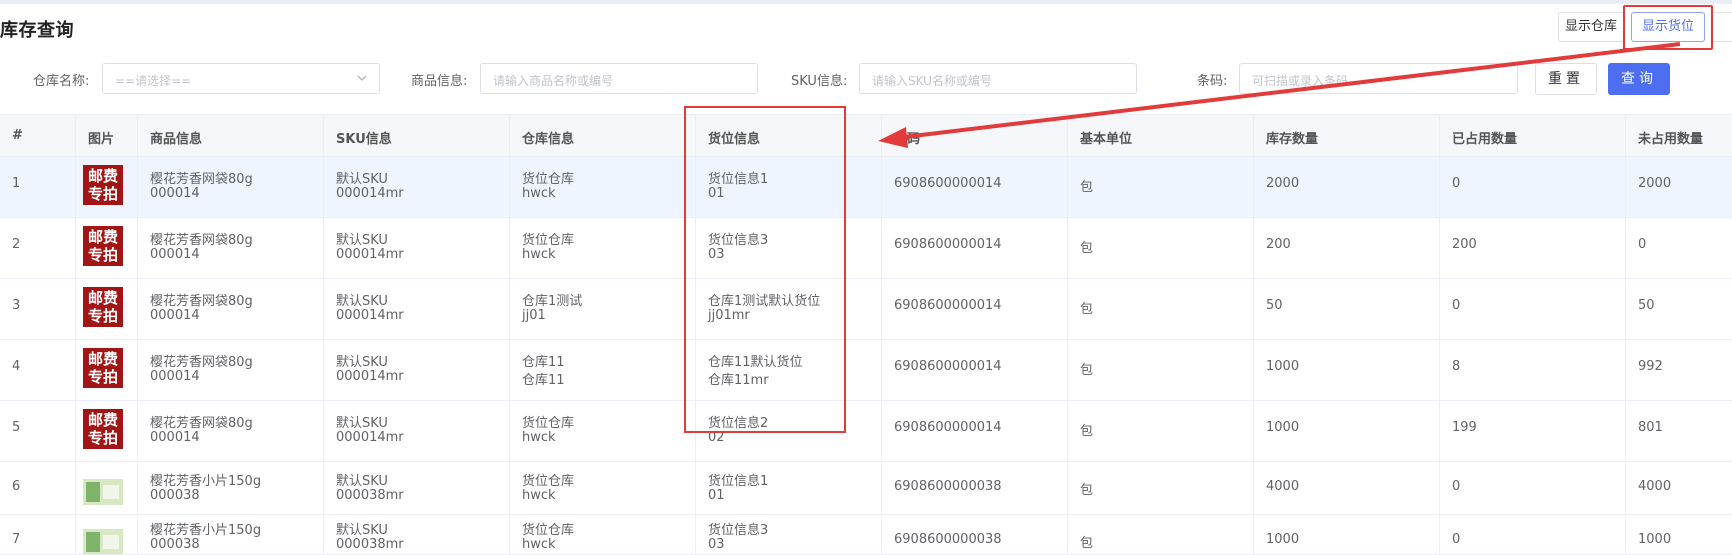  Describe the element at coordinates (1668, 27) in the screenshot. I see `highlight-box-show-location` at that location.